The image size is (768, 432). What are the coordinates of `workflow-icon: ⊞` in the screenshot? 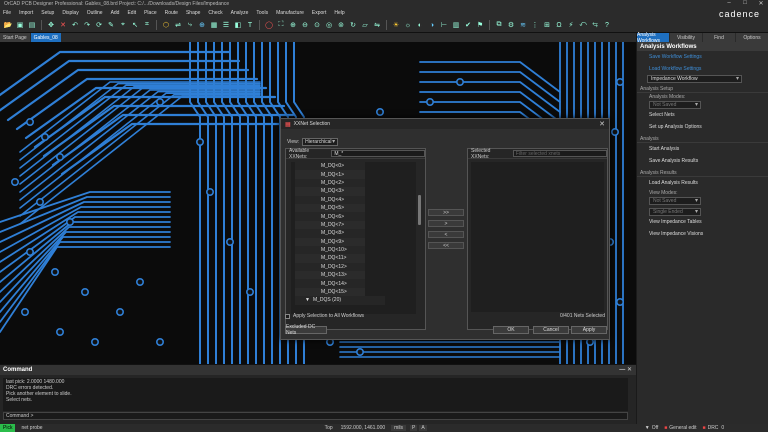 It's located at (547, 25).